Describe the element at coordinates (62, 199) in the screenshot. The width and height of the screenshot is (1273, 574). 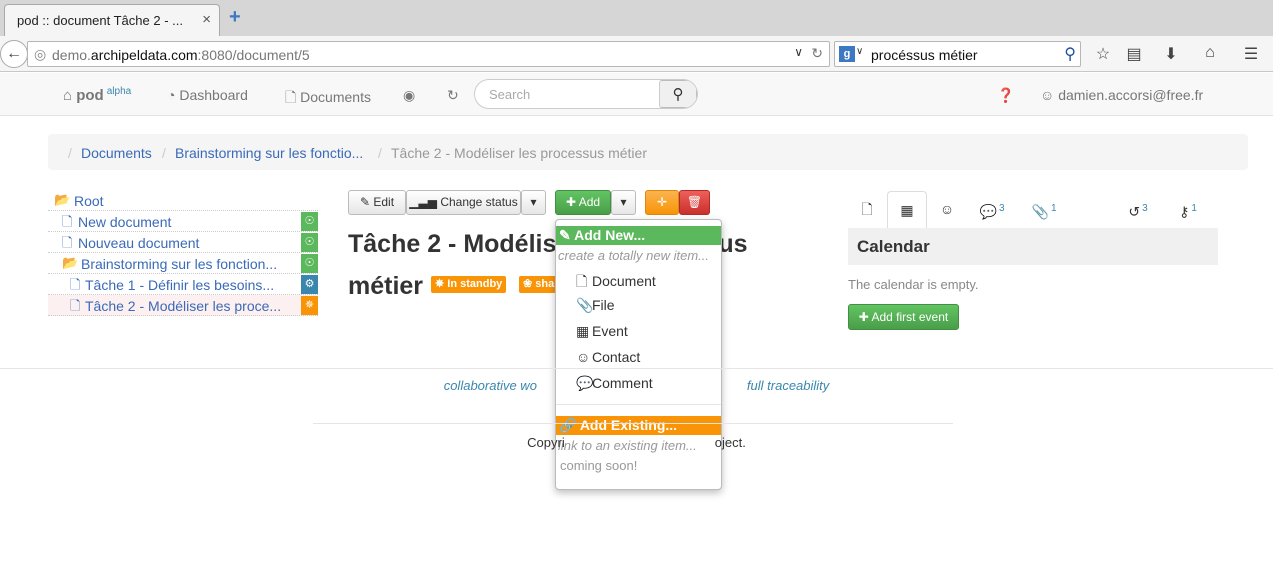
I see `folder-open-icon: 📂` at that location.